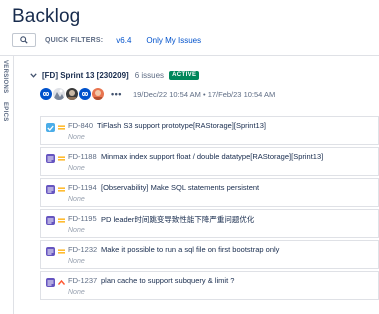  What do you see at coordinates (74, 40) in the screenshot?
I see `quick-filters-label: QUICK FILTERS:` at bounding box center [74, 40].